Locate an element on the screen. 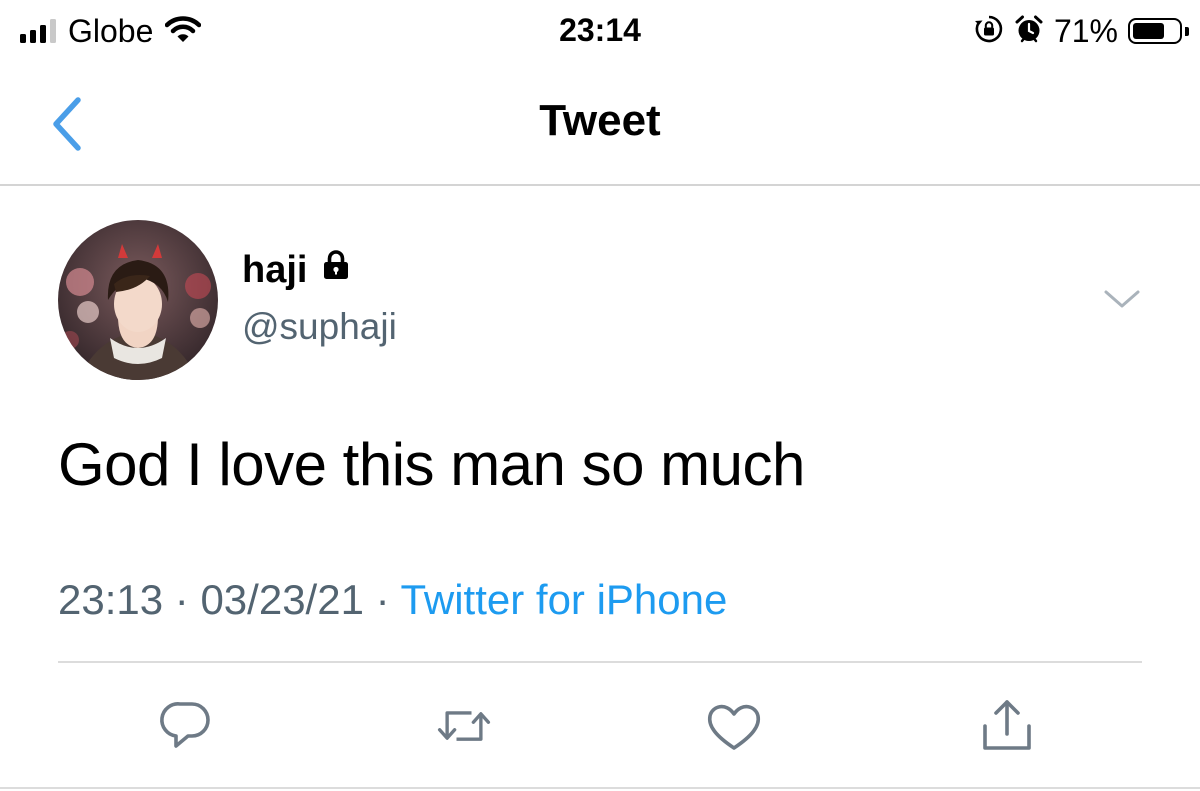  battery-fill is located at coordinates (1149, 31).